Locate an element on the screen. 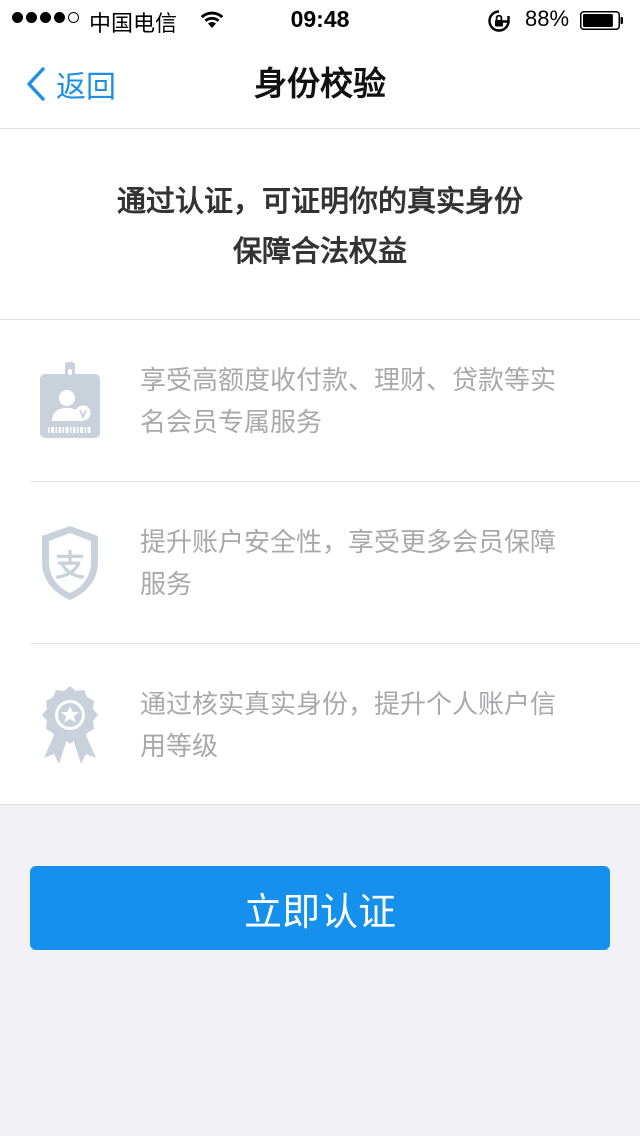 The height and width of the screenshot is (1136, 640). verify-now-button: 立即认证 is located at coordinates (320, 908).